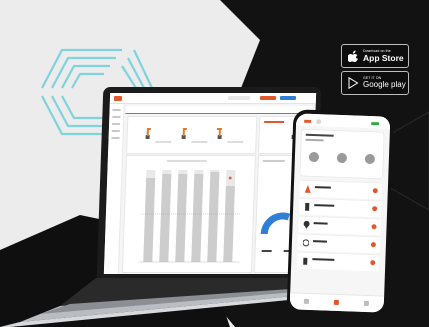 This screenshot has height=327, width=429. I want to click on topbar-button-orange, so click(268, 98).